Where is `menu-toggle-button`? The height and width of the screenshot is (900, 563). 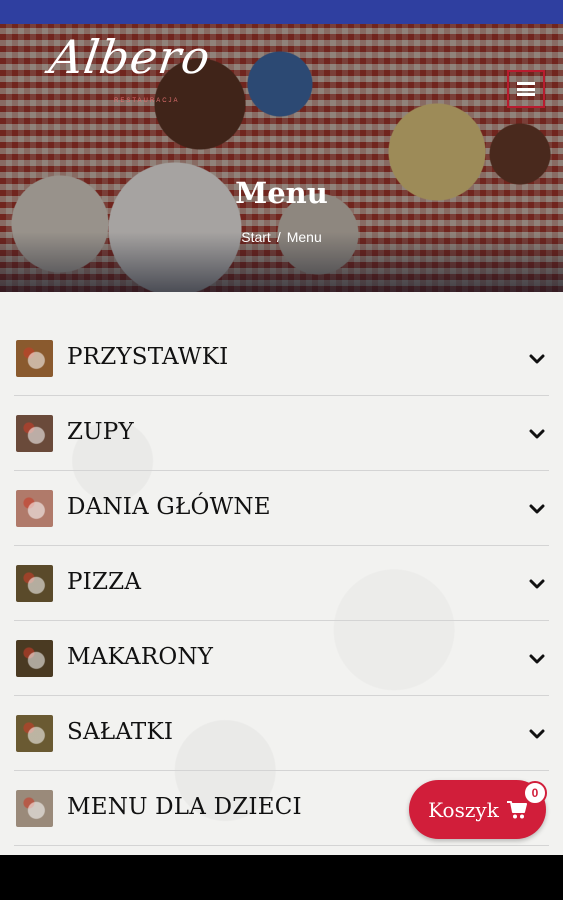
menu-toggle-button is located at coordinates (526, 89).